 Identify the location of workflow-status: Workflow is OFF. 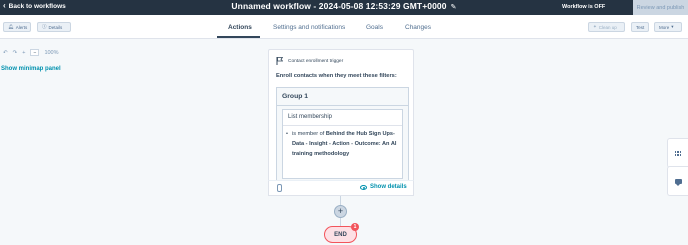
(584, 7).